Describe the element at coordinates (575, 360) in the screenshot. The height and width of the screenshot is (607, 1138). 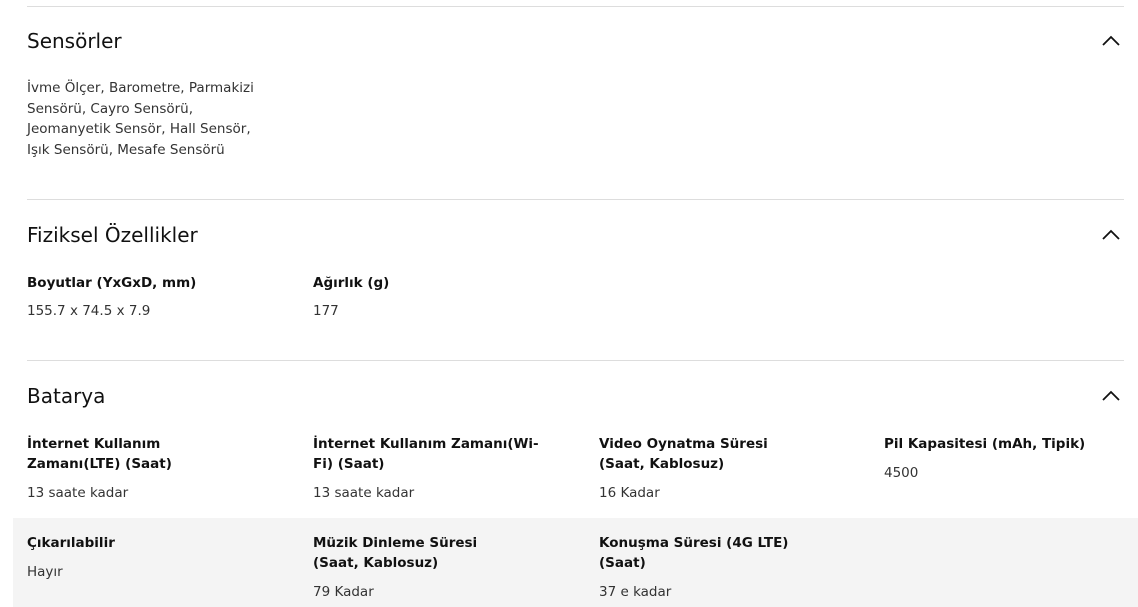
I see `divider-physical` at that location.